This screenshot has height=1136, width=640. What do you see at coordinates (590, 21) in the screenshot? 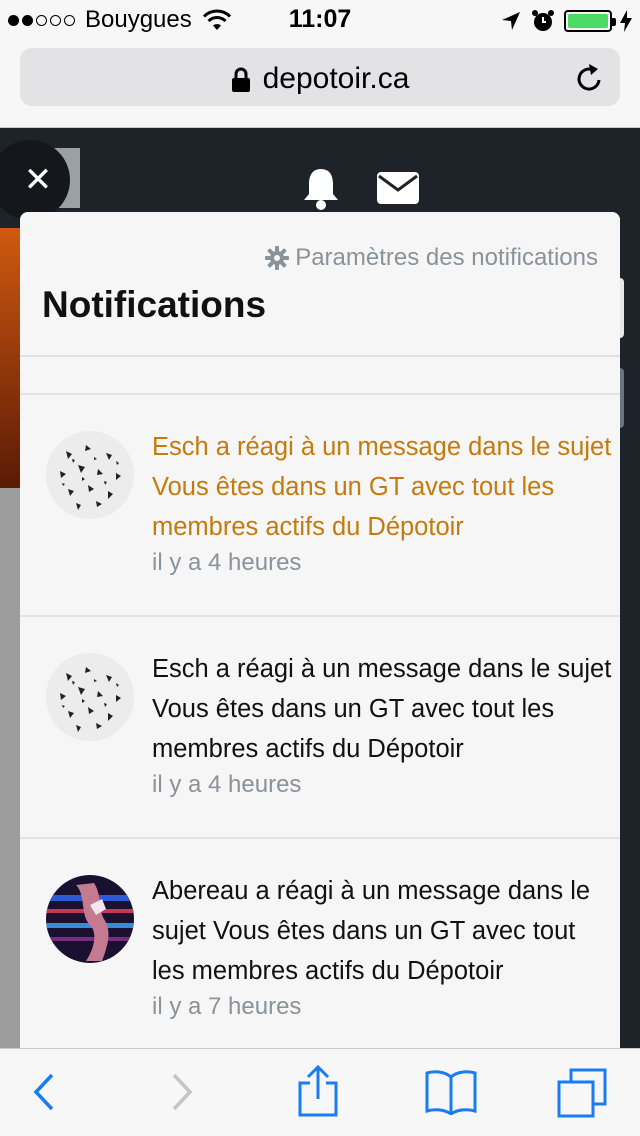
I see `battery-icon` at bounding box center [590, 21].